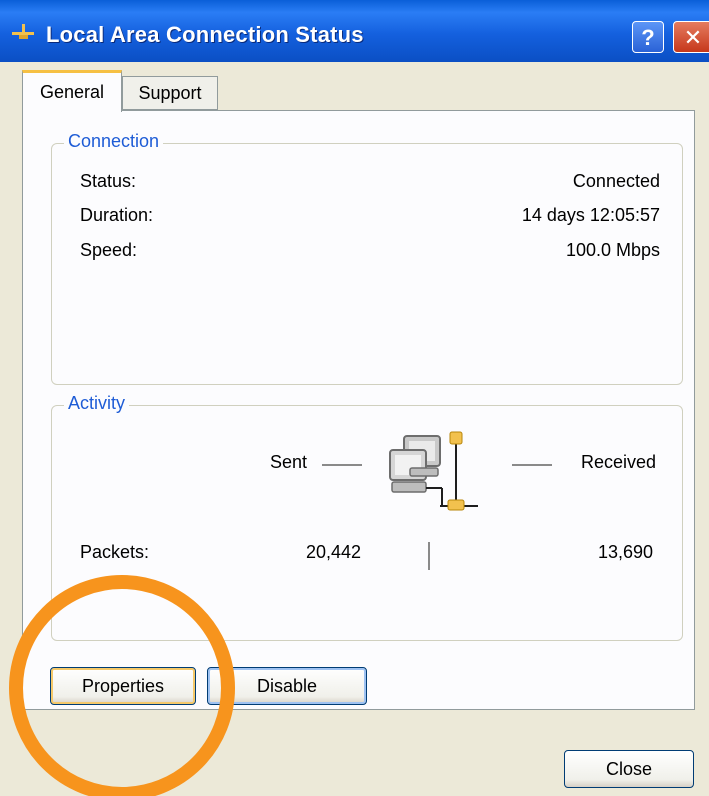 The image size is (709, 796). I want to click on packets-divider, so click(429, 556).